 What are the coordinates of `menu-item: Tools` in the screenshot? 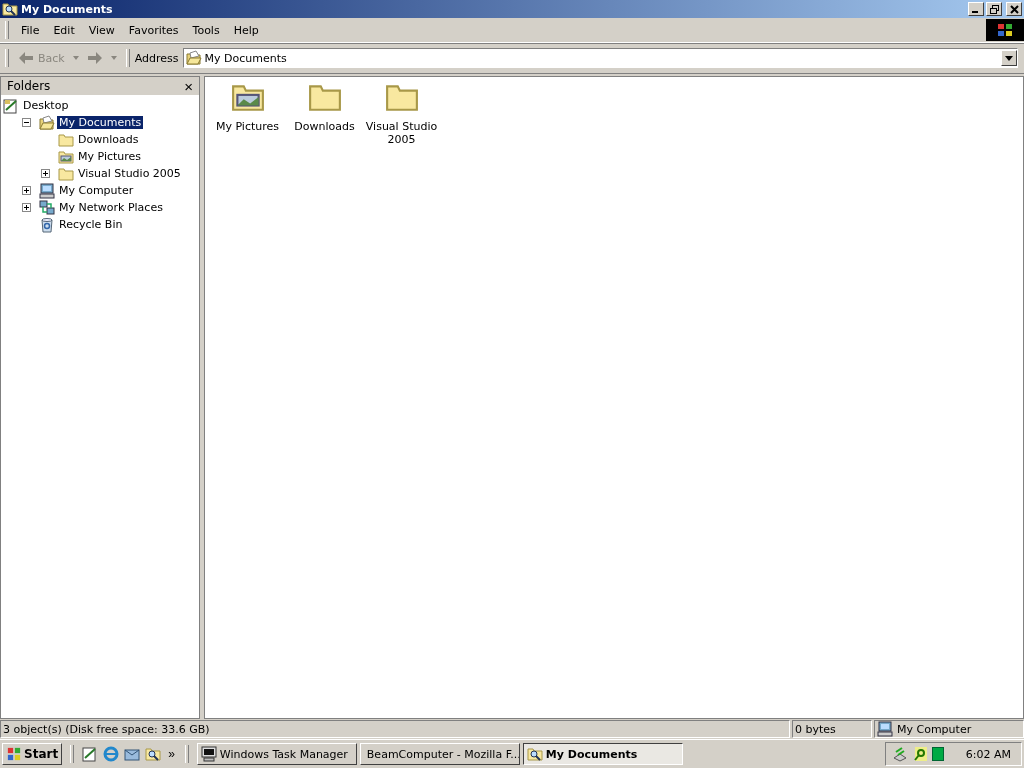 It's located at (206, 30).